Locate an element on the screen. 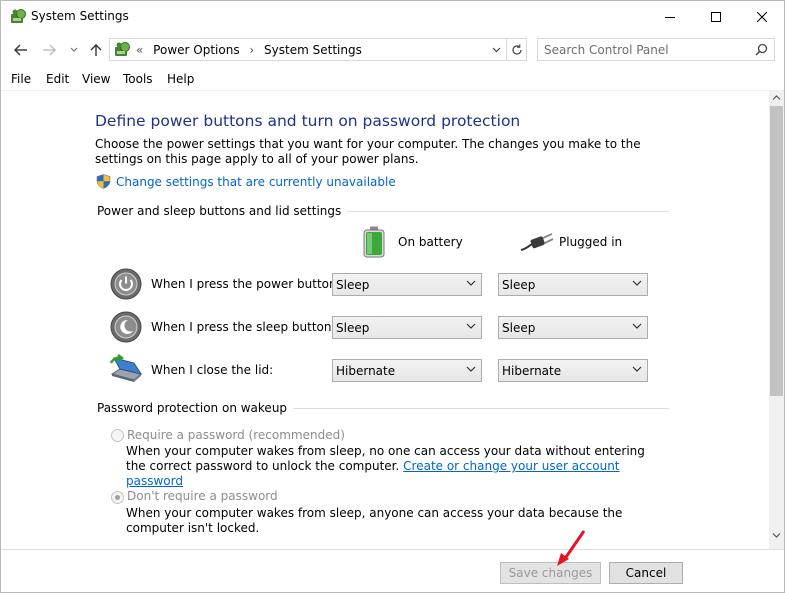 The height and width of the screenshot is (593, 785). plugged-in-header: Plugged in is located at coordinates (591, 242).